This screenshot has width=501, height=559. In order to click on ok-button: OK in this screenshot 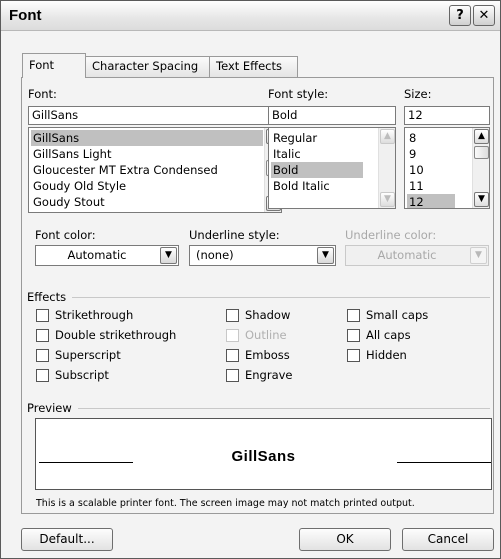, I will do `click(345, 539)`.